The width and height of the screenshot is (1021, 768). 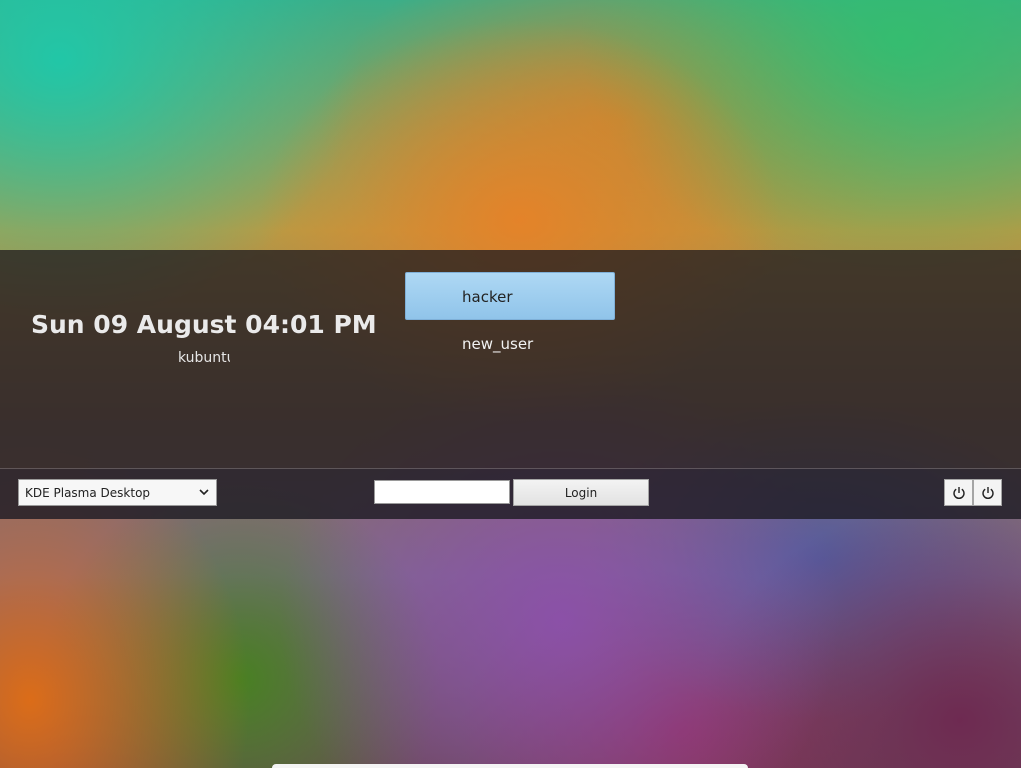 I want to click on bottom-panel-edge, so click(x=510, y=766).